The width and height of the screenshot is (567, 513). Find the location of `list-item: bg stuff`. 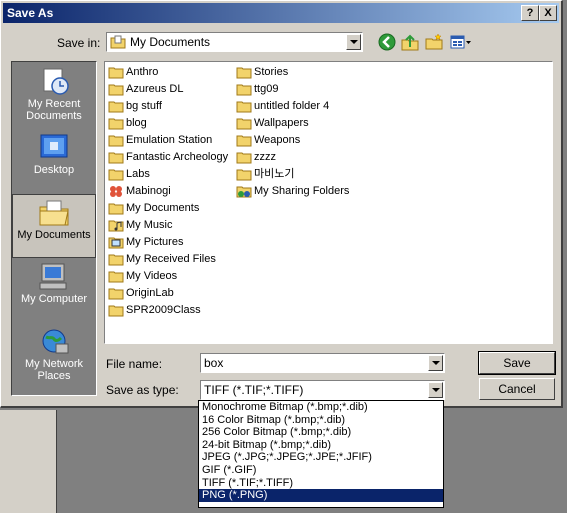

list-item: bg stuff is located at coordinates (135, 106).